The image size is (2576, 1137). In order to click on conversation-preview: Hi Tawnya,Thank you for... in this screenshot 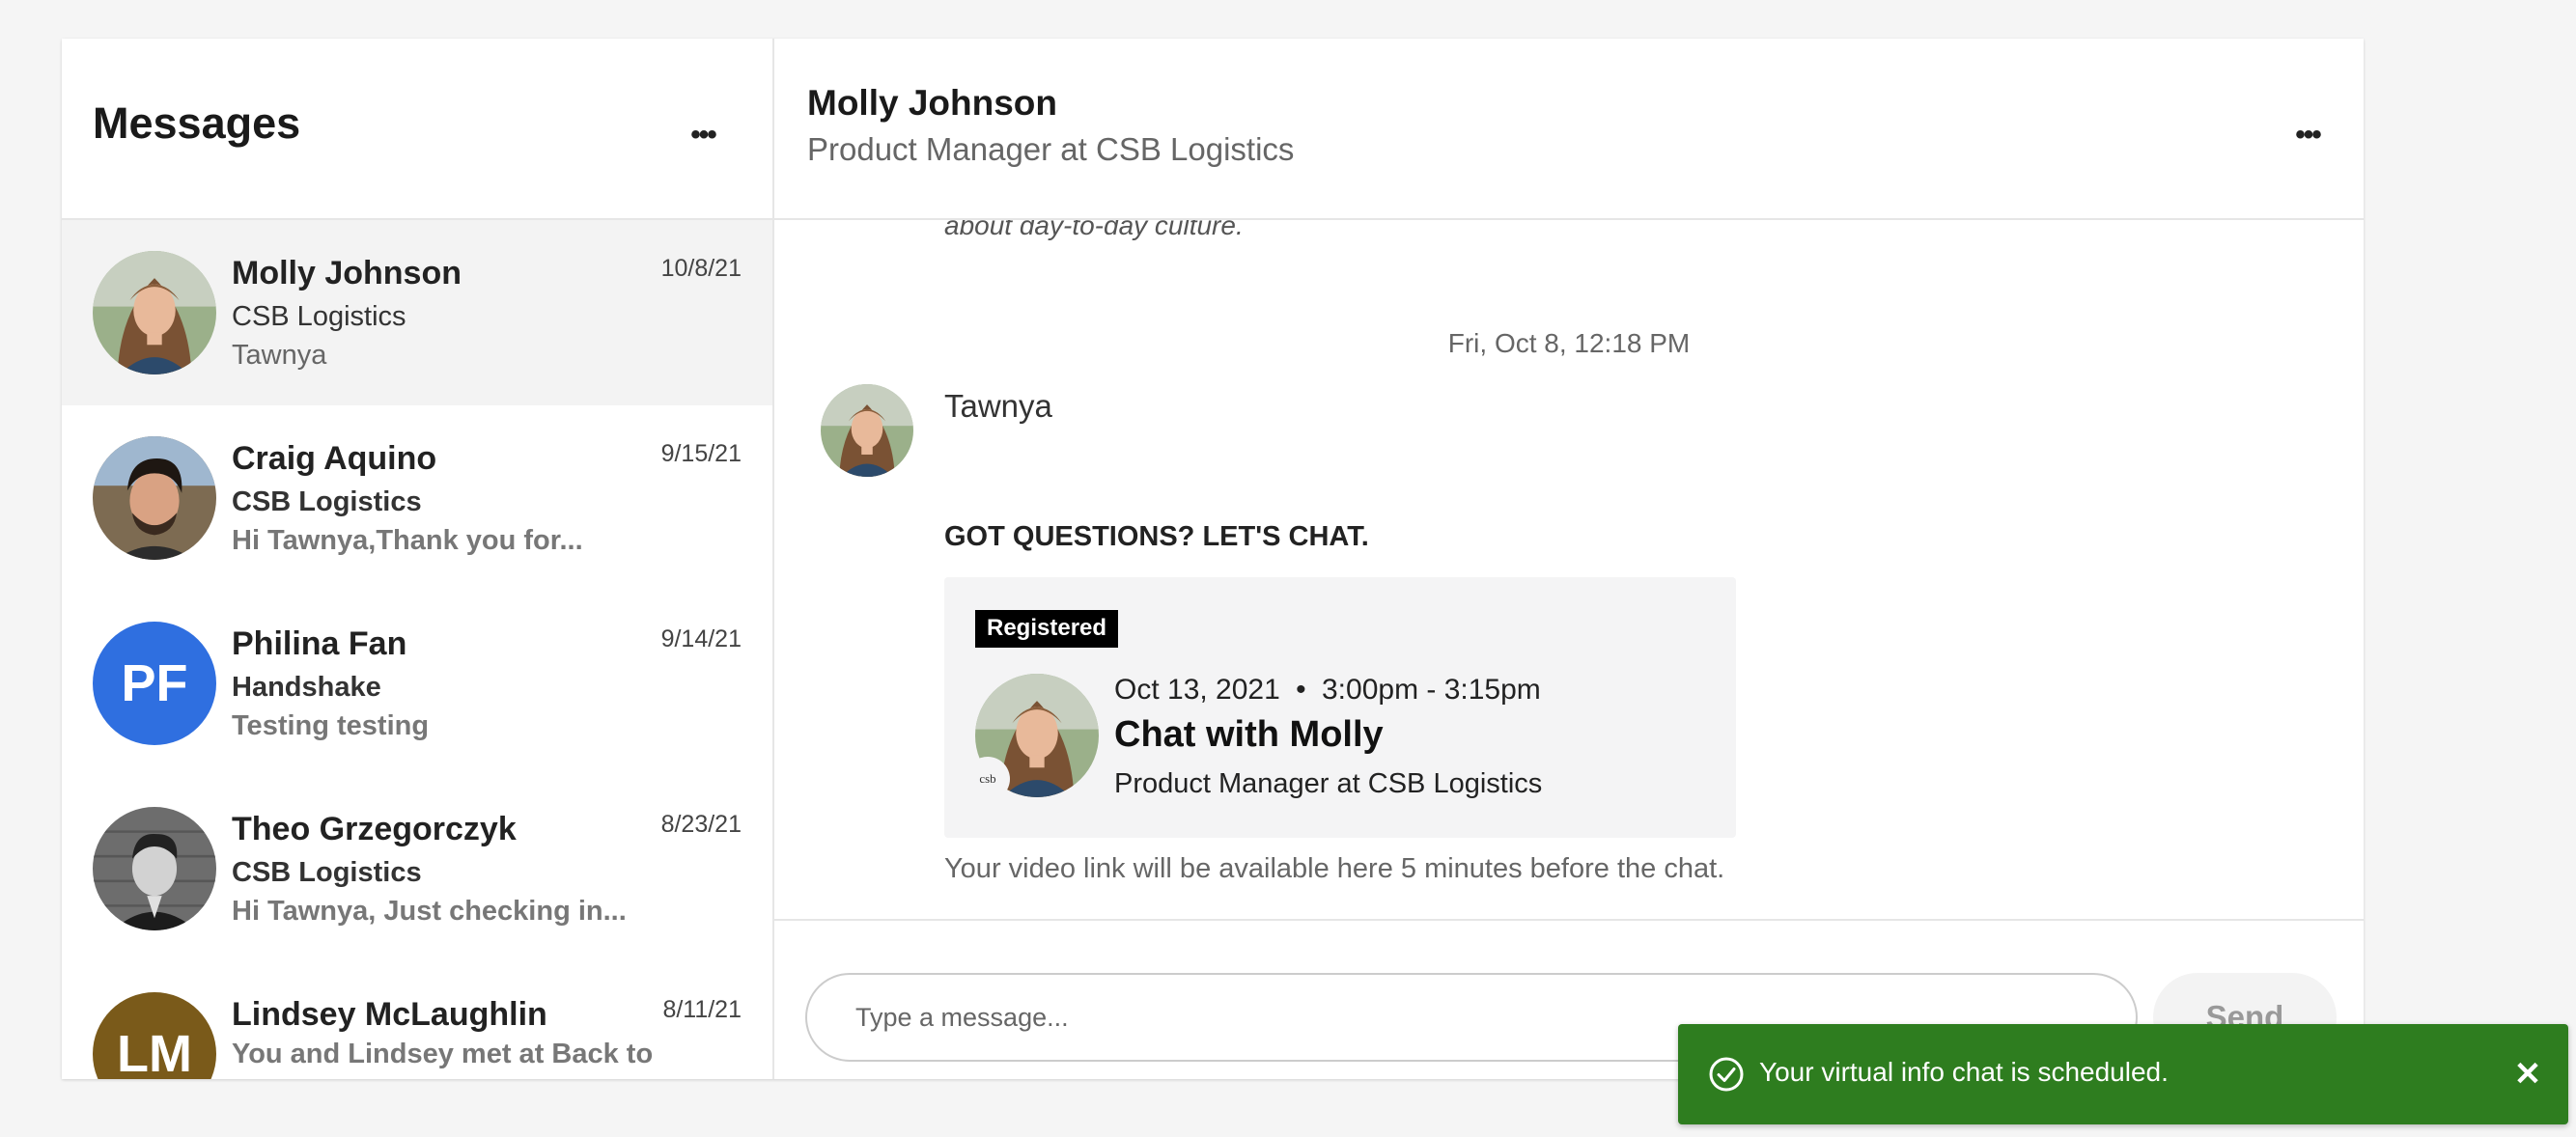, I will do `click(408, 540)`.